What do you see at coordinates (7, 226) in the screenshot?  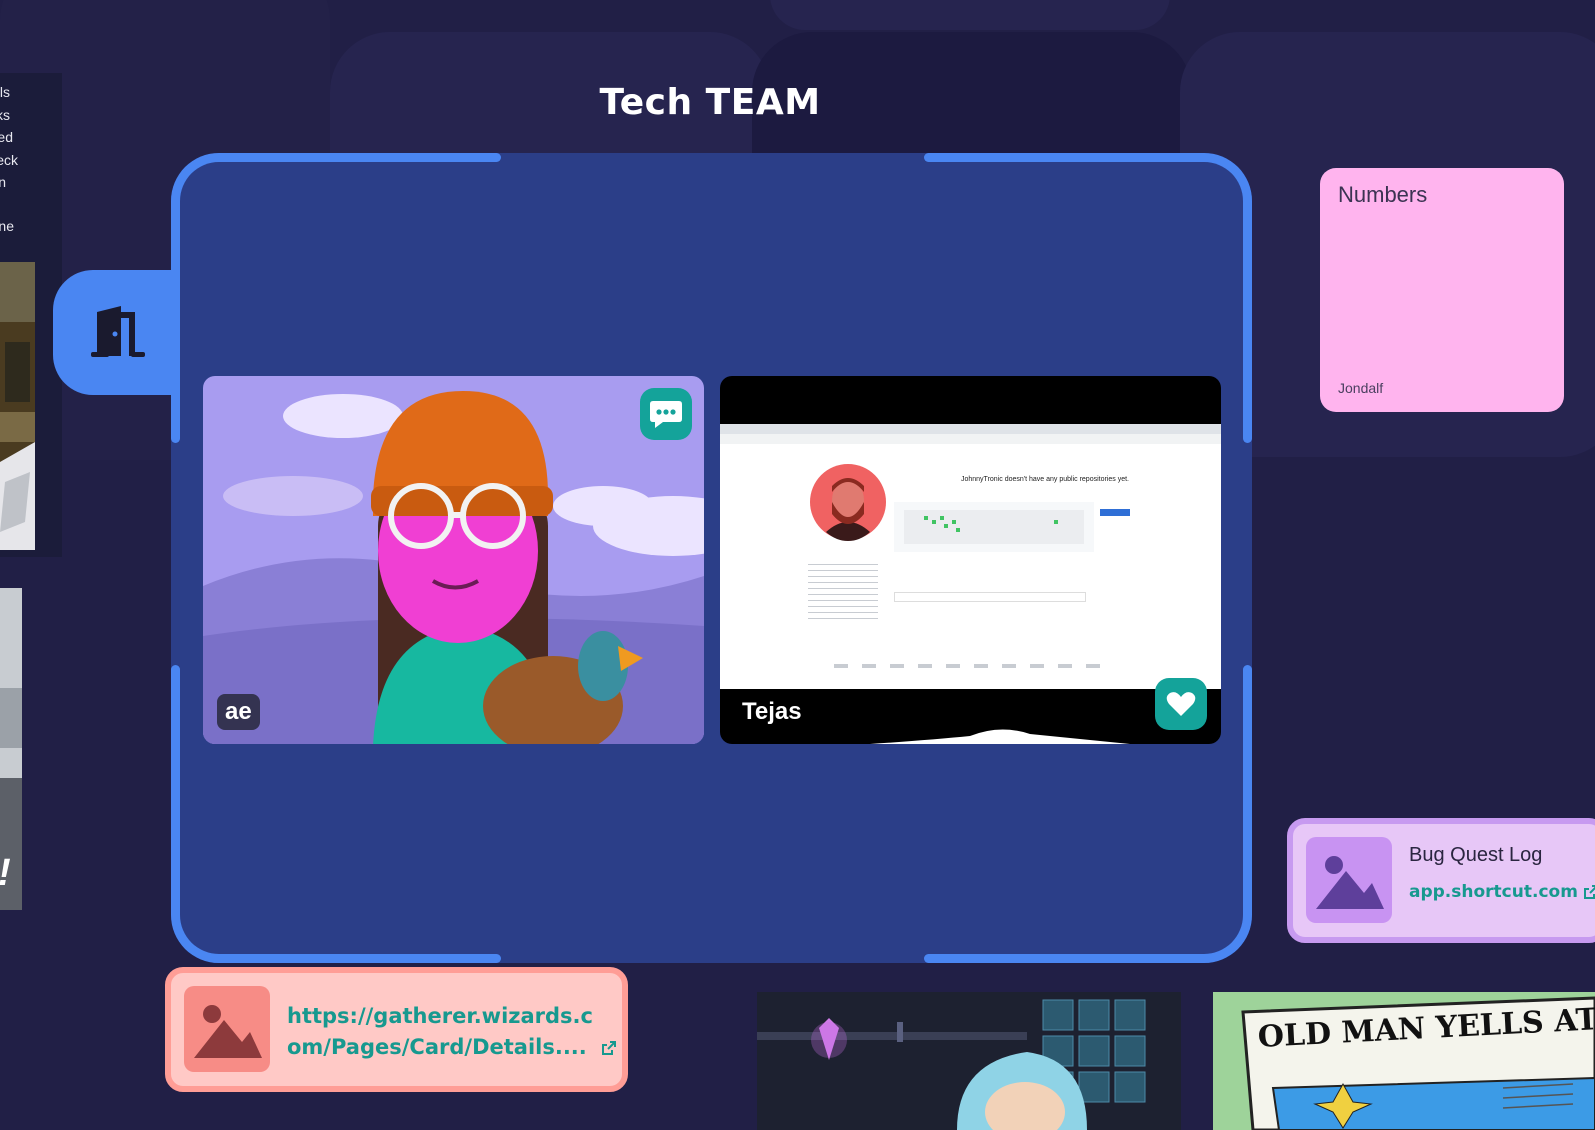 I see `list-item: ne` at bounding box center [7, 226].